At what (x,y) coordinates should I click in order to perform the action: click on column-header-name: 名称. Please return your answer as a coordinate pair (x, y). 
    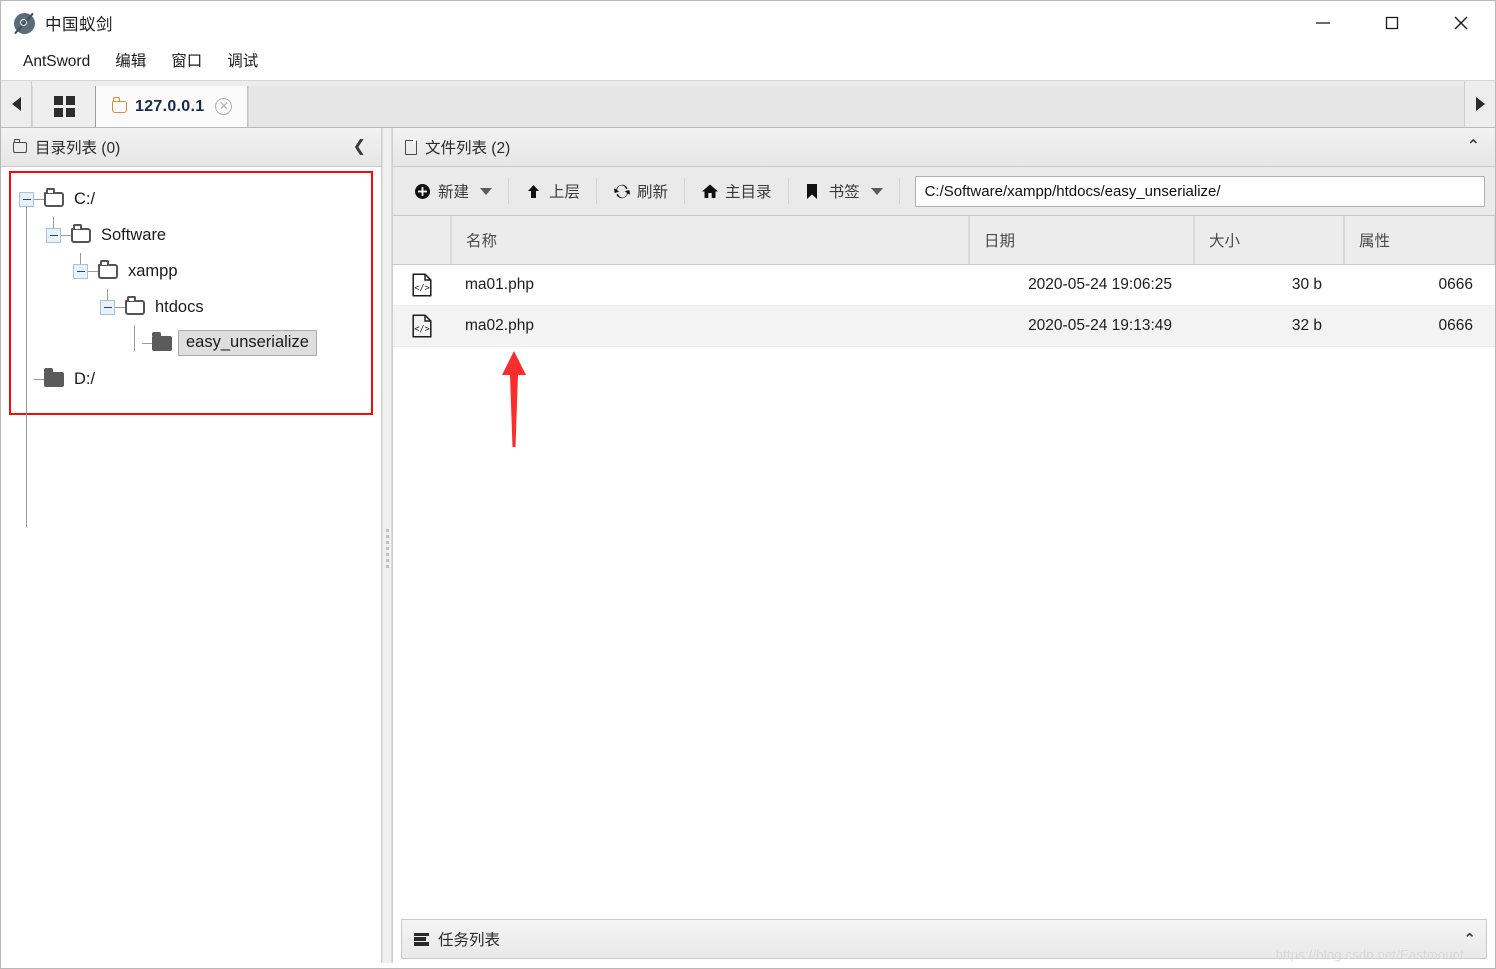
    Looking at the image, I should click on (710, 240).